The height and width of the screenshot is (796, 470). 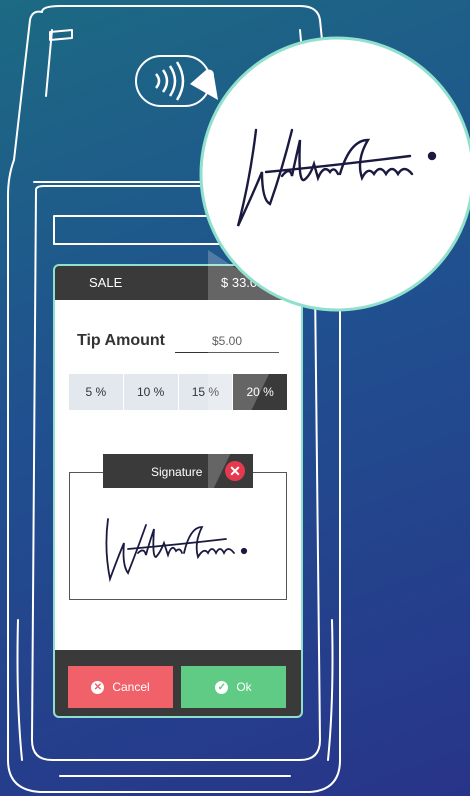 I want to click on cancel-label: Cancel, so click(x=131, y=687).